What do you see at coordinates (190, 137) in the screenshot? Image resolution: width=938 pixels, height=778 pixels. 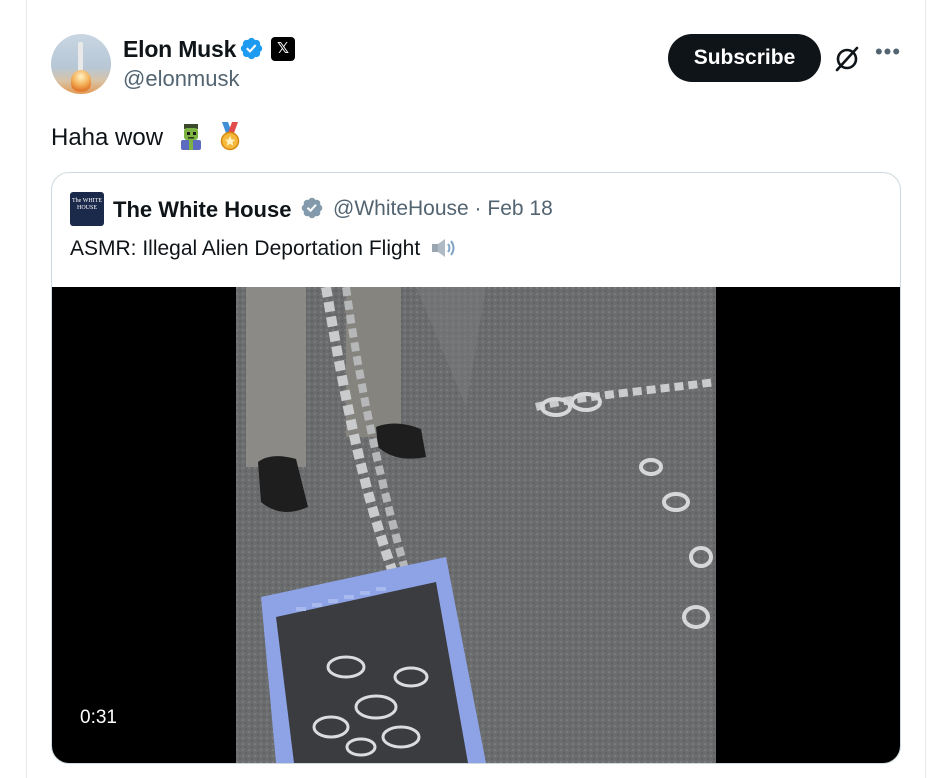 I see `zombie-emoji` at bounding box center [190, 137].